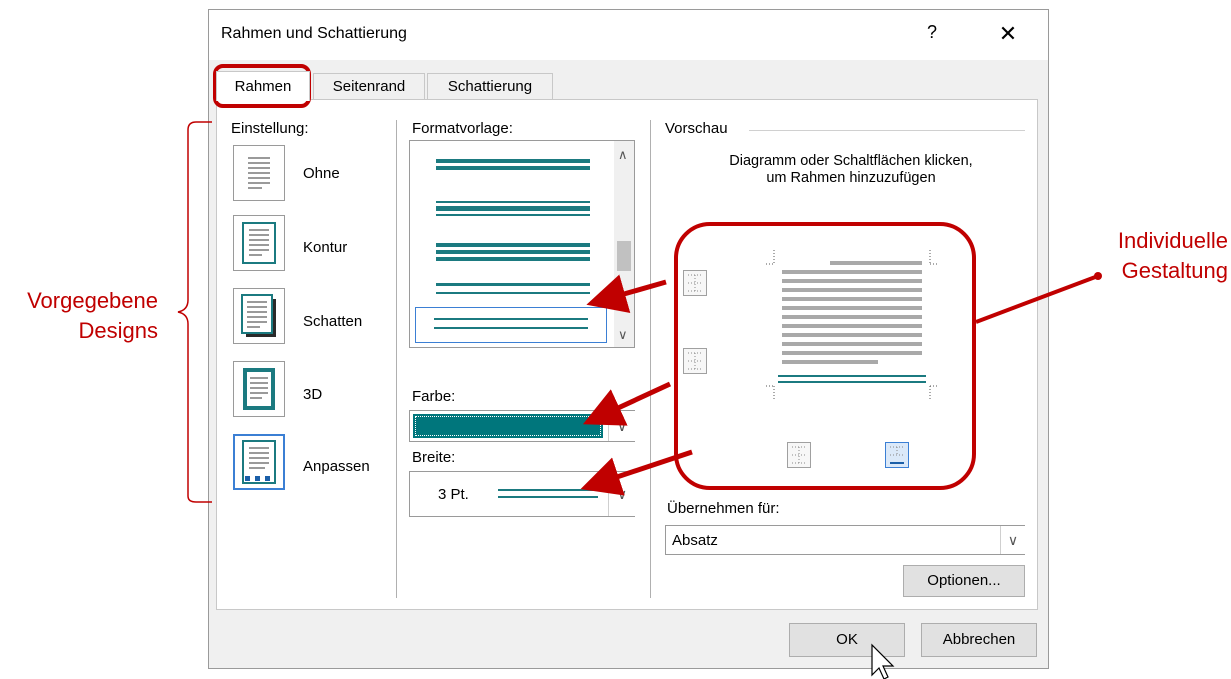 This screenshot has width=1231, height=679. I want to click on tab-rahmen: Rahmen, so click(263, 86).